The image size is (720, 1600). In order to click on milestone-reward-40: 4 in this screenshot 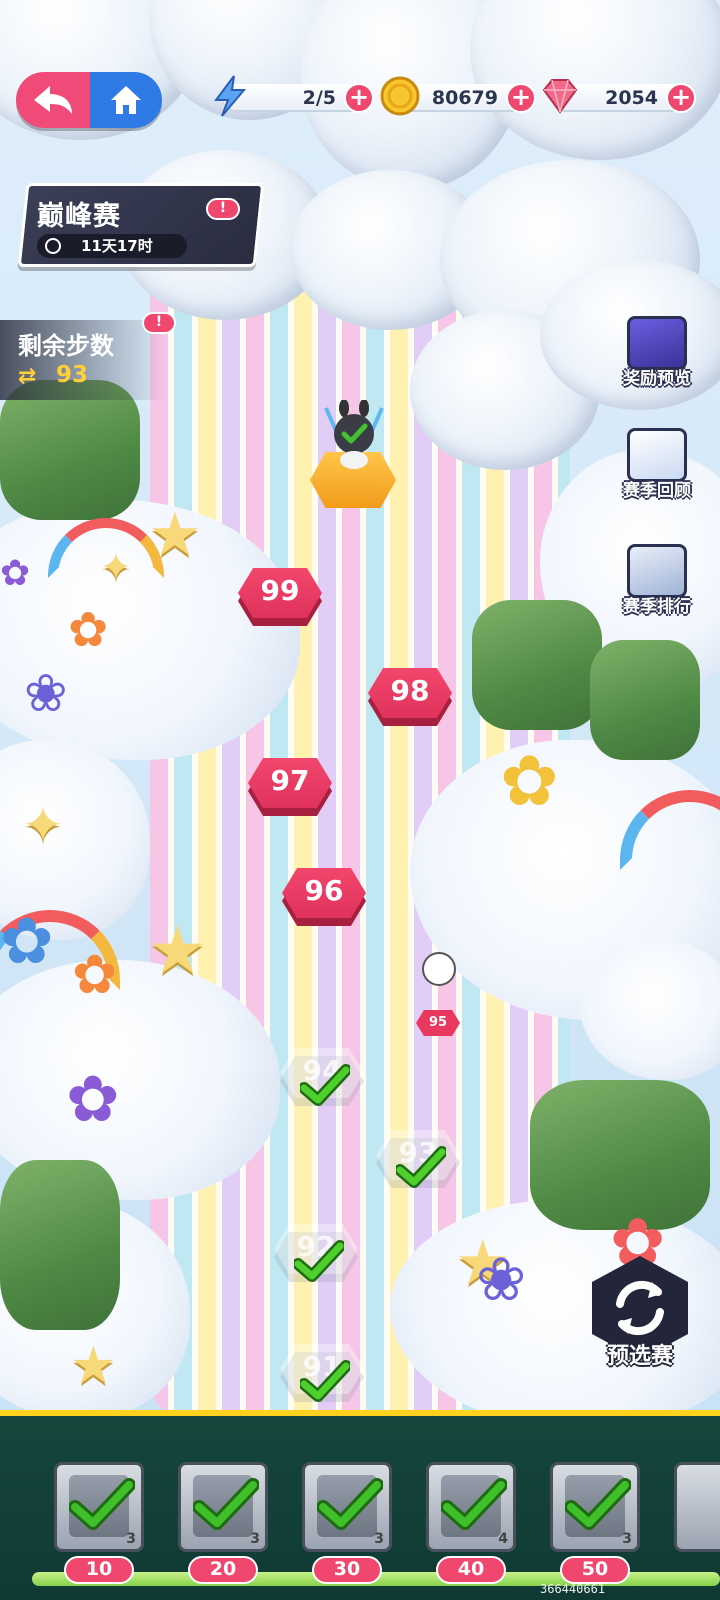, I will do `click(471, 1507)`.